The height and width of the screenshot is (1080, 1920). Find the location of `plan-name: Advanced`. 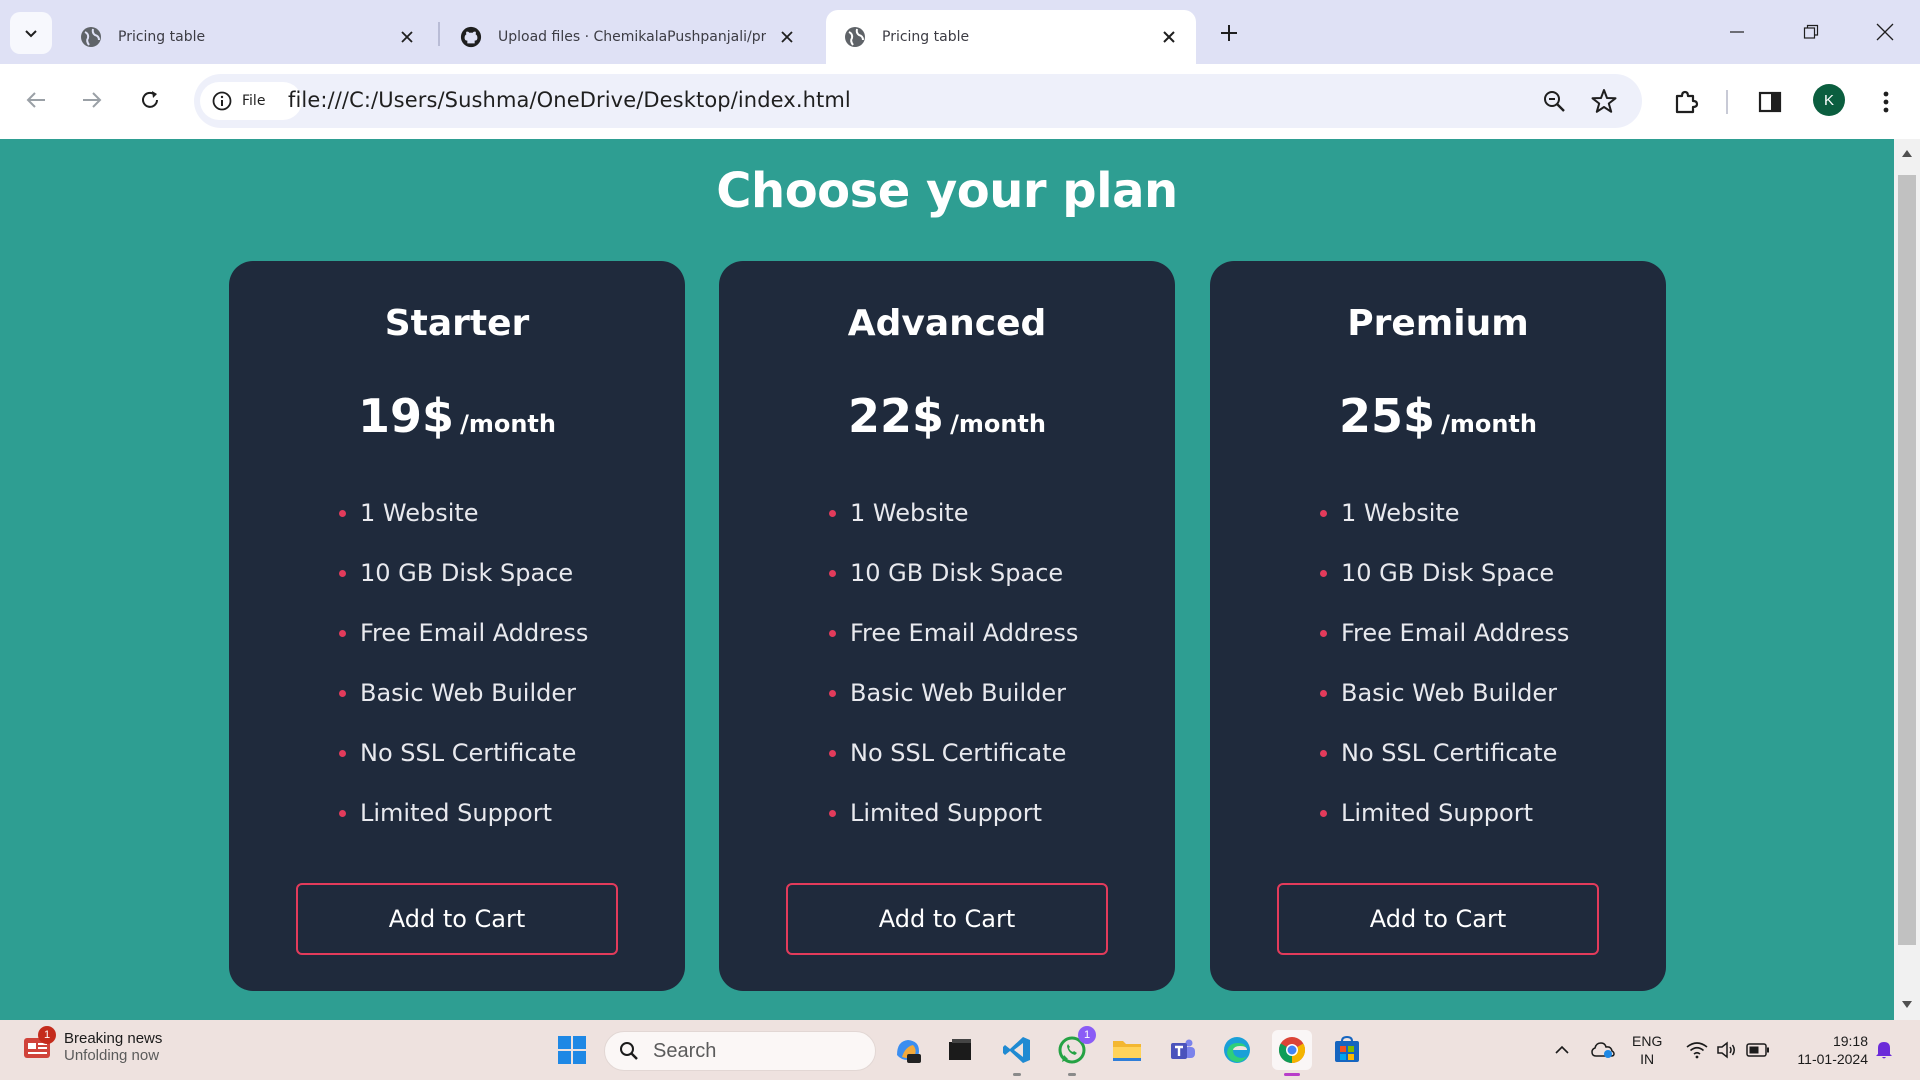

plan-name: Advanced is located at coordinates (947, 323).